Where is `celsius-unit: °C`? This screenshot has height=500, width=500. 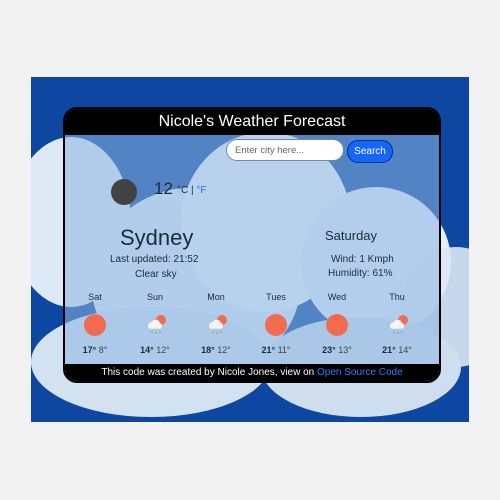 celsius-unit: °C is located at coordinates (182, 190).